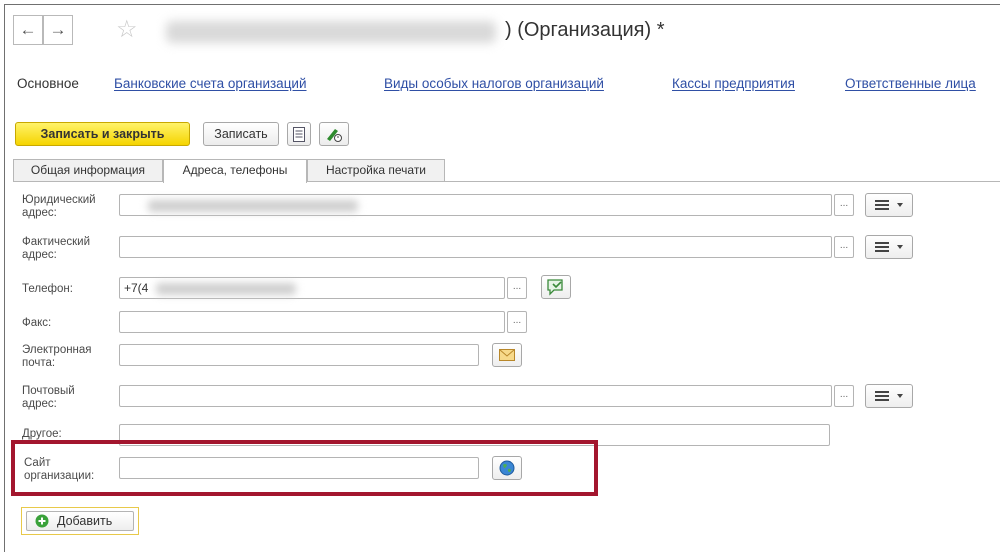 This screenshot has width=1000, height=552. I want to click on nav-tab-bank-accounts: Банковские счета организаций, so click(210, 84).